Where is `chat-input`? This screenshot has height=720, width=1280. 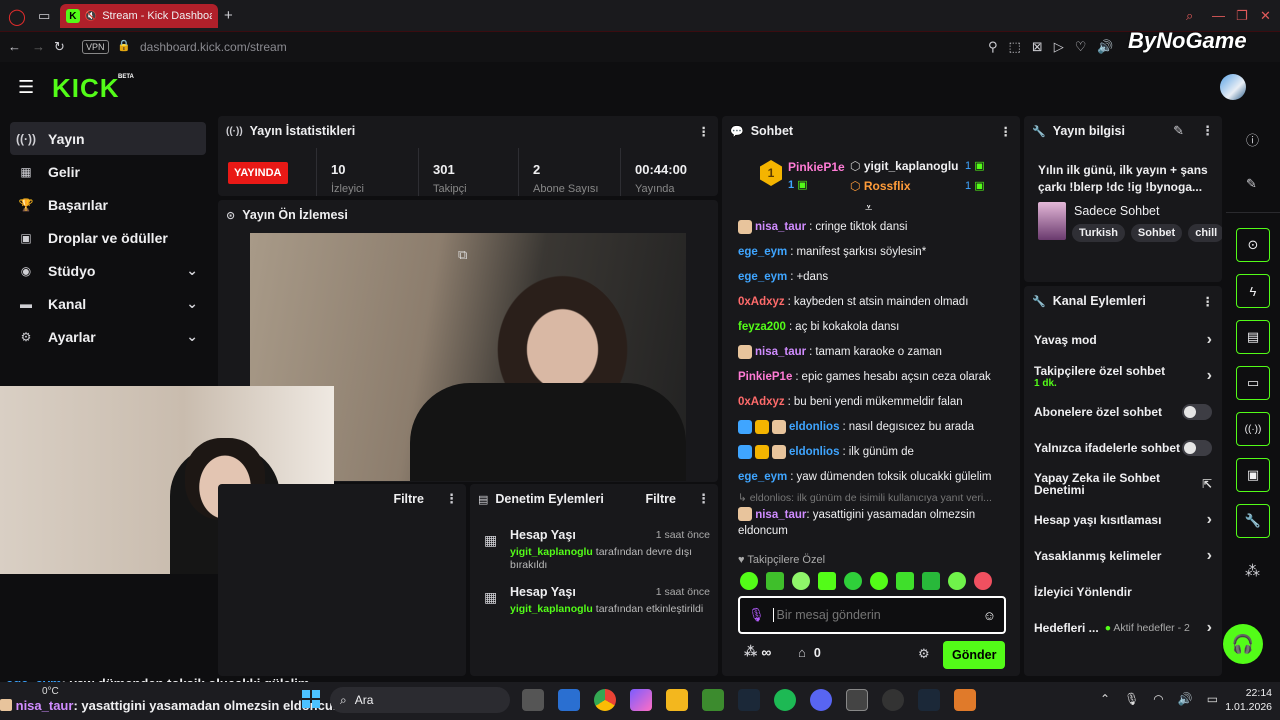
chat-input is located at coordinates (867, 615).